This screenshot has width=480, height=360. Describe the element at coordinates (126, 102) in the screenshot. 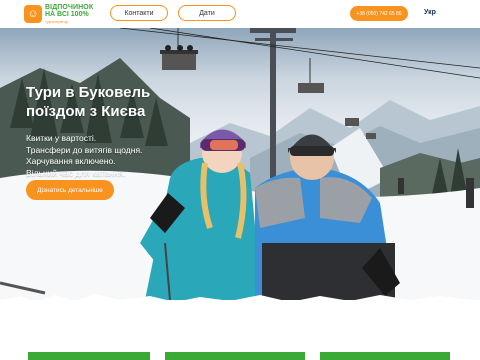

I see `hero-title: Тури в Буковель поїздом з Києва` at that location.